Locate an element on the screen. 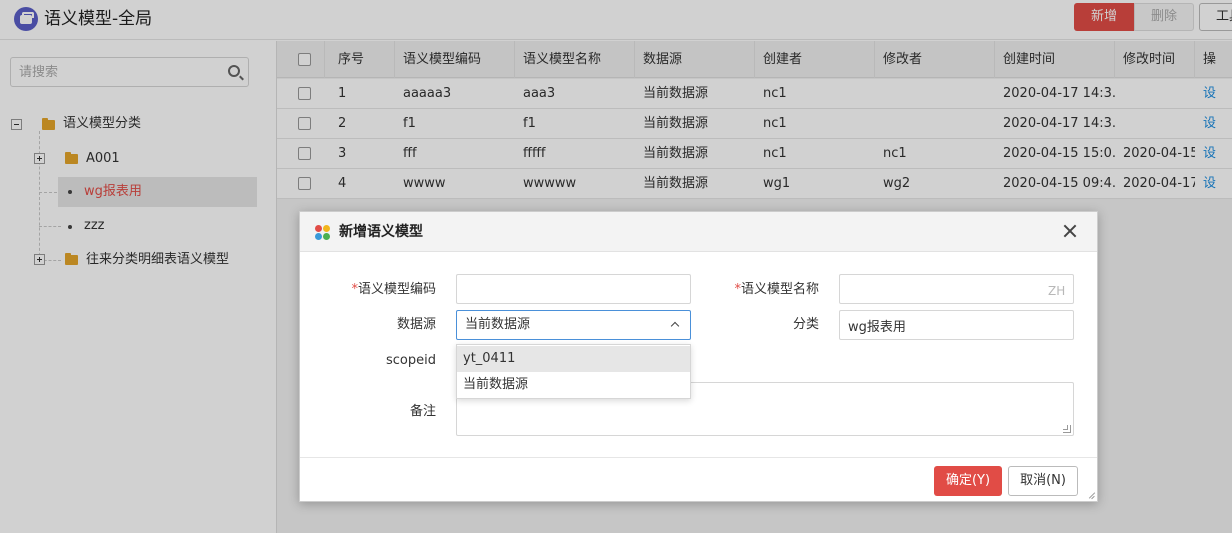  resize-grip-icon is located at coordinates (1067, 429).